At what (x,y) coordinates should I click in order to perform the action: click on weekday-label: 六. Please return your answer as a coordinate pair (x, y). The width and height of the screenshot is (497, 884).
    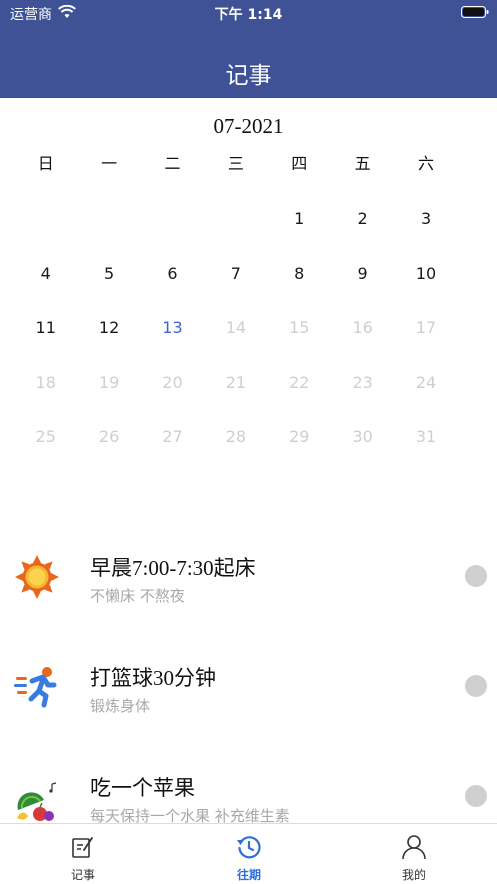
    Looking at the image, I should click on (426, 163).